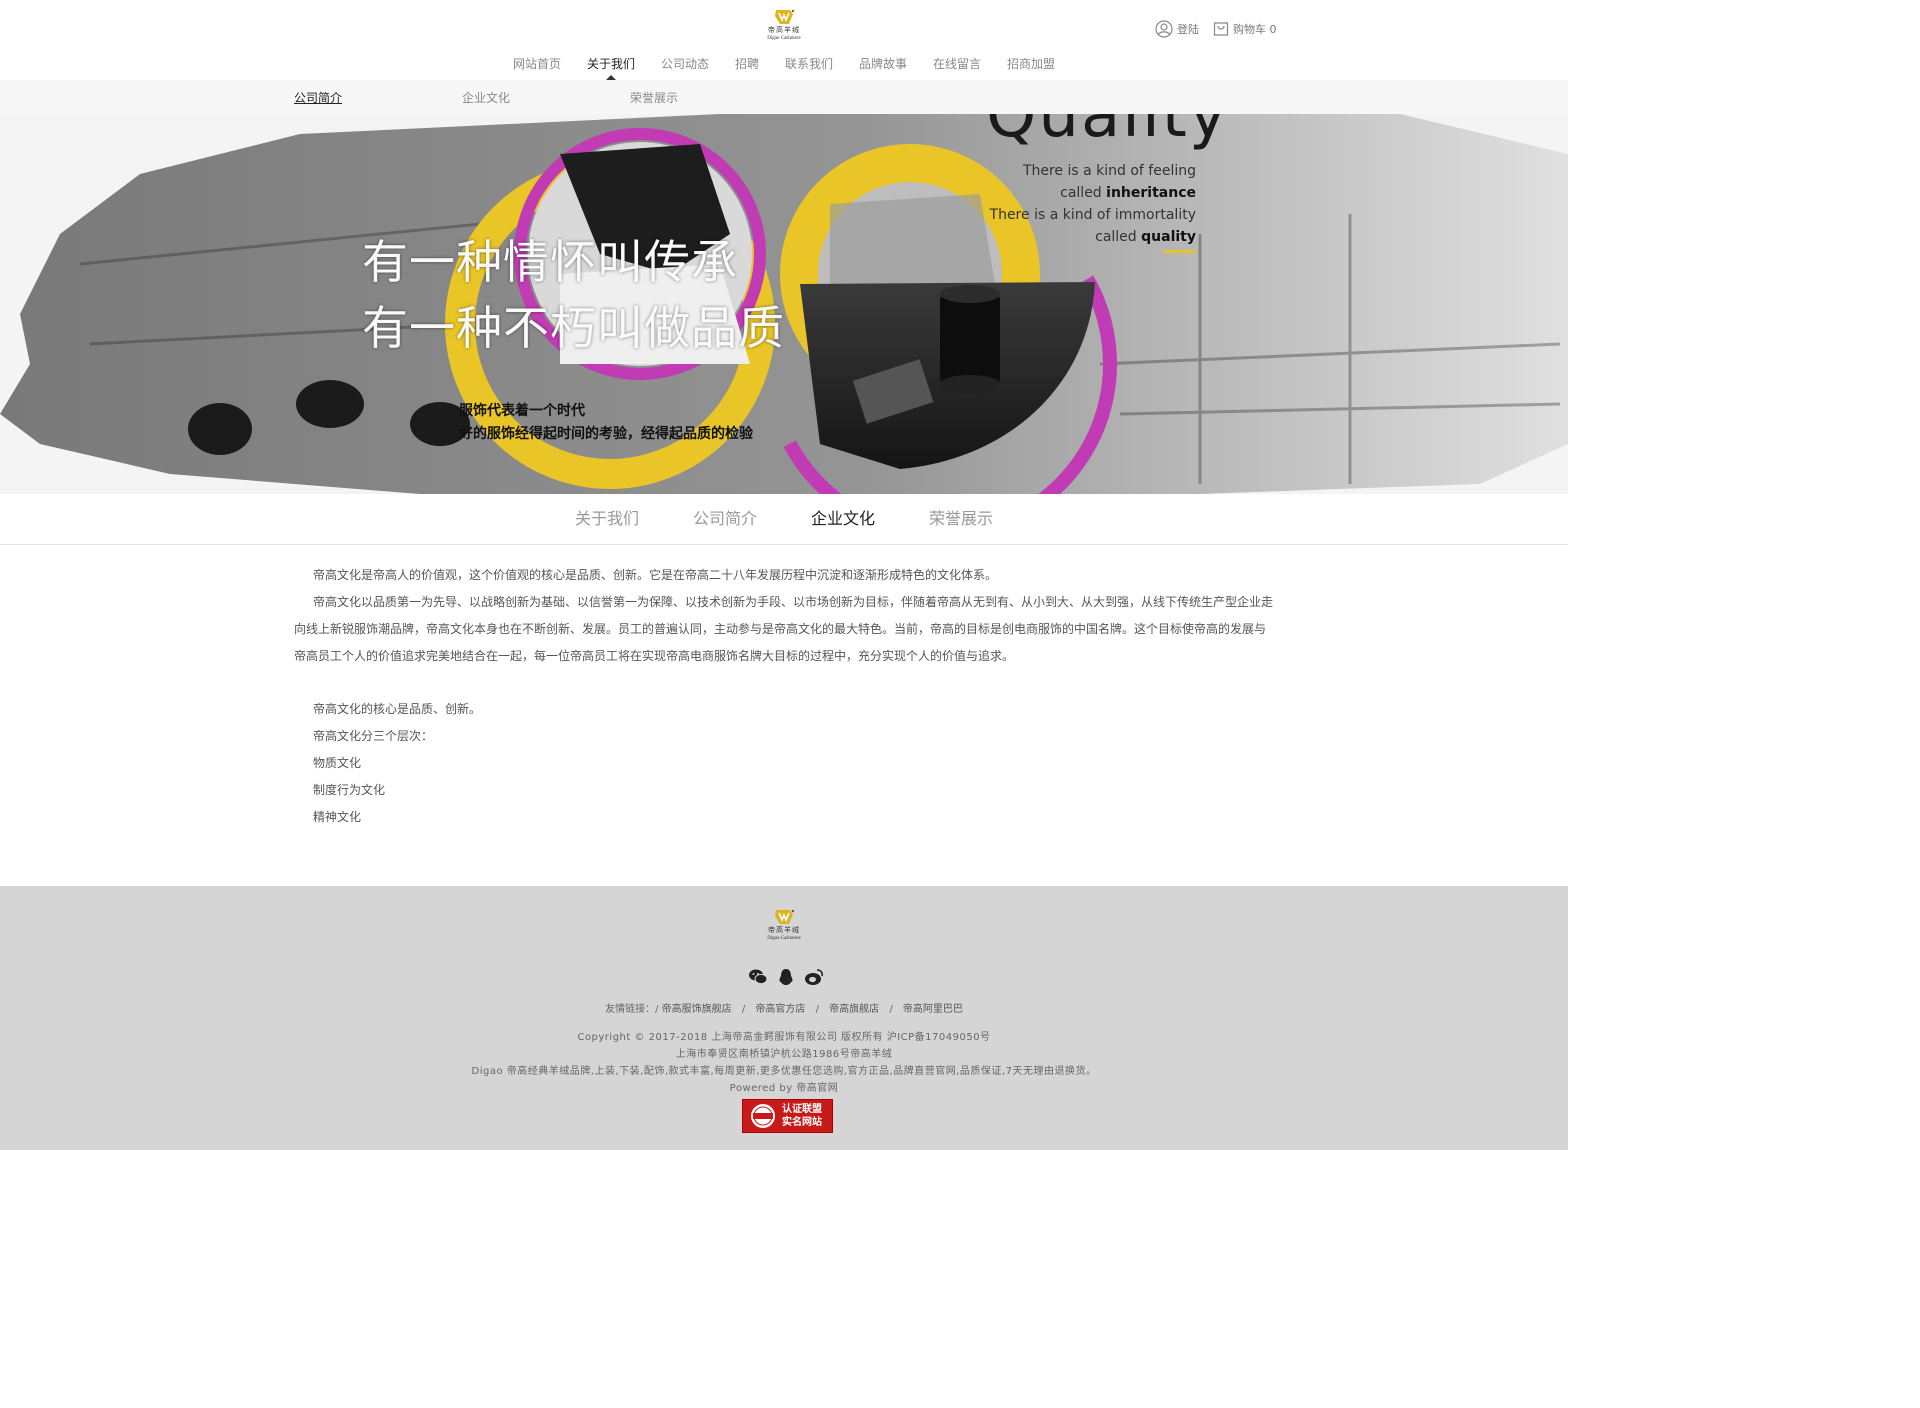 The image size is (1920, 1408). I want to click on subnav-company-profile: 公司简介, so click(318, 97).